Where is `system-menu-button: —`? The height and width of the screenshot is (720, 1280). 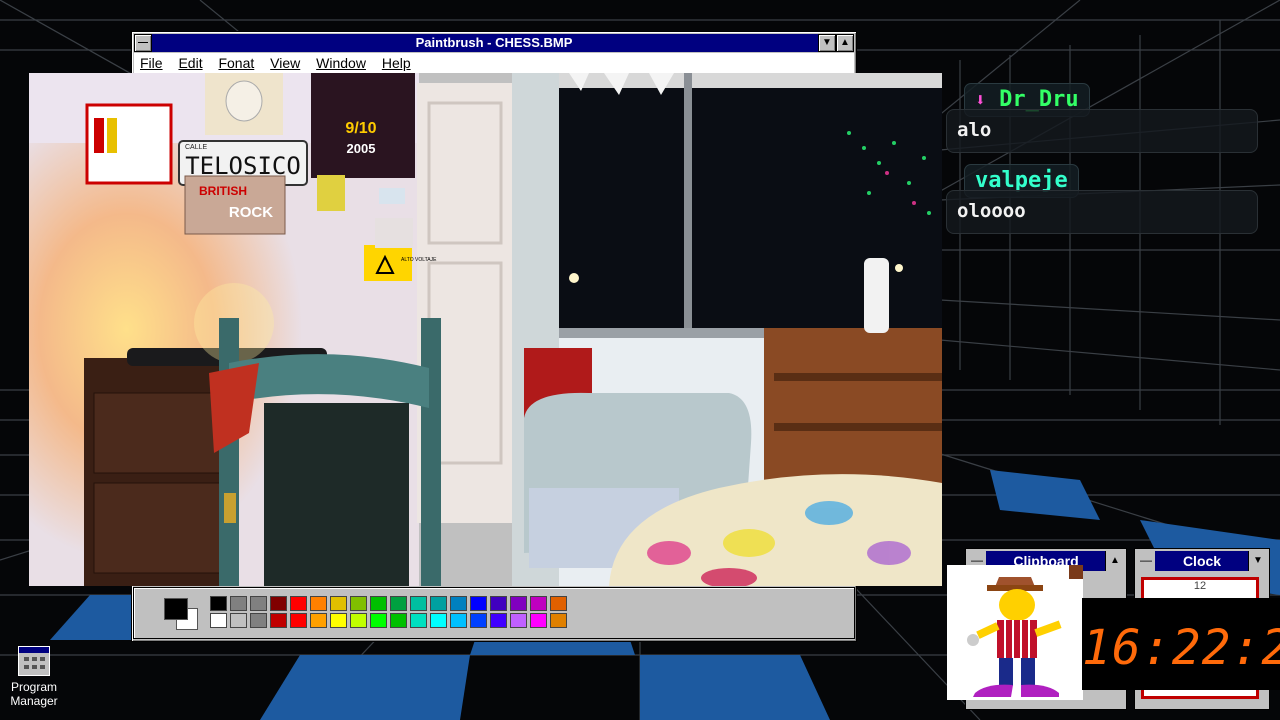
system-menu-button: — is located at coordinates (143, 43).